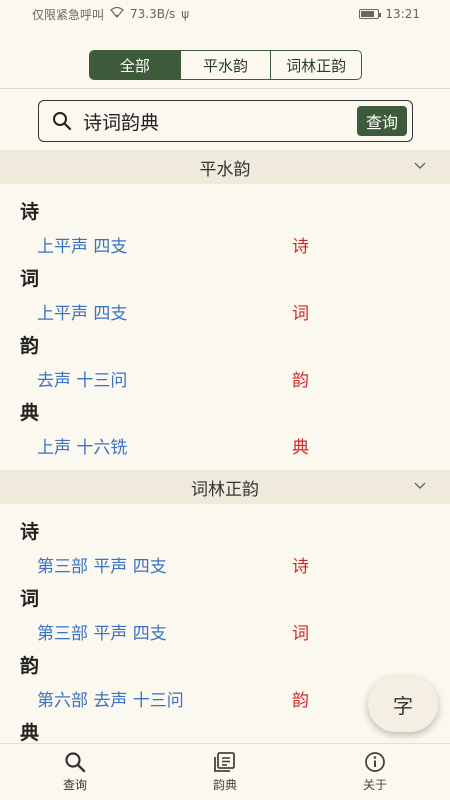  What do you see at coordinates (225, 244) in the screenshot?
I see `rhyme-row: 上平声 四支 诗` at bounding box center [225, 244].